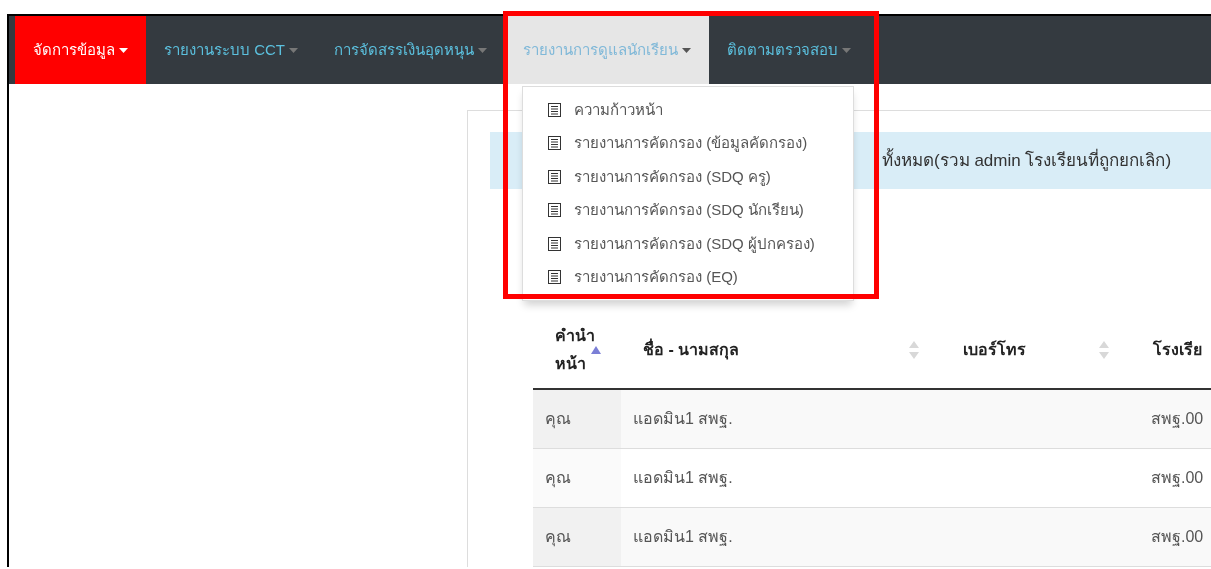 The image size is (1211, 569). I want to click on dropdown-item: รายงานการคัดกรอง (SDQ ครู), so click(688, 177).